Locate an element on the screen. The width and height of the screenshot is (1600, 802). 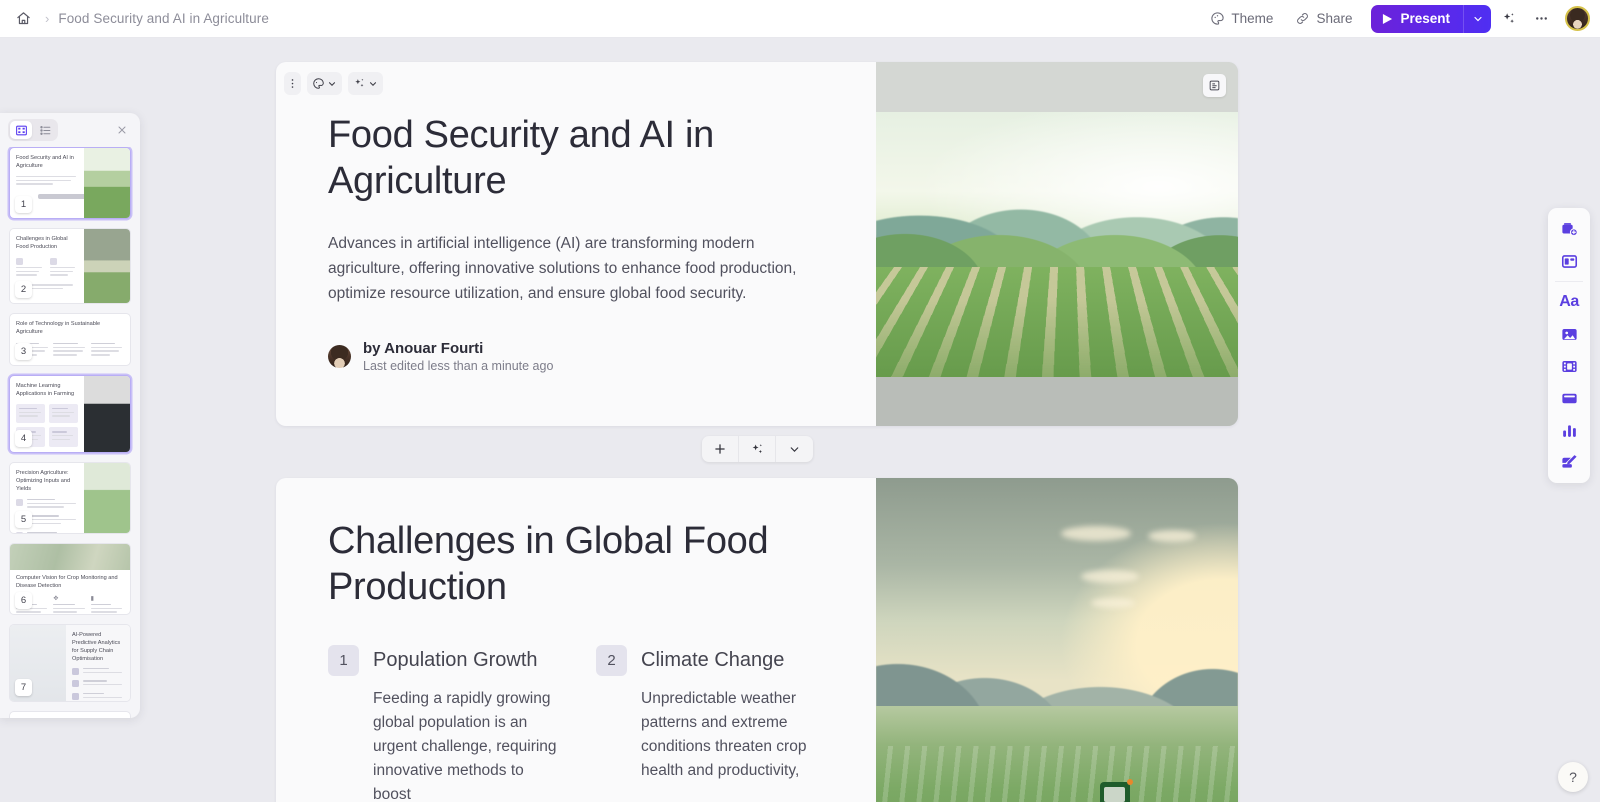
help-button: ? is located at coordinates (1573, 777).